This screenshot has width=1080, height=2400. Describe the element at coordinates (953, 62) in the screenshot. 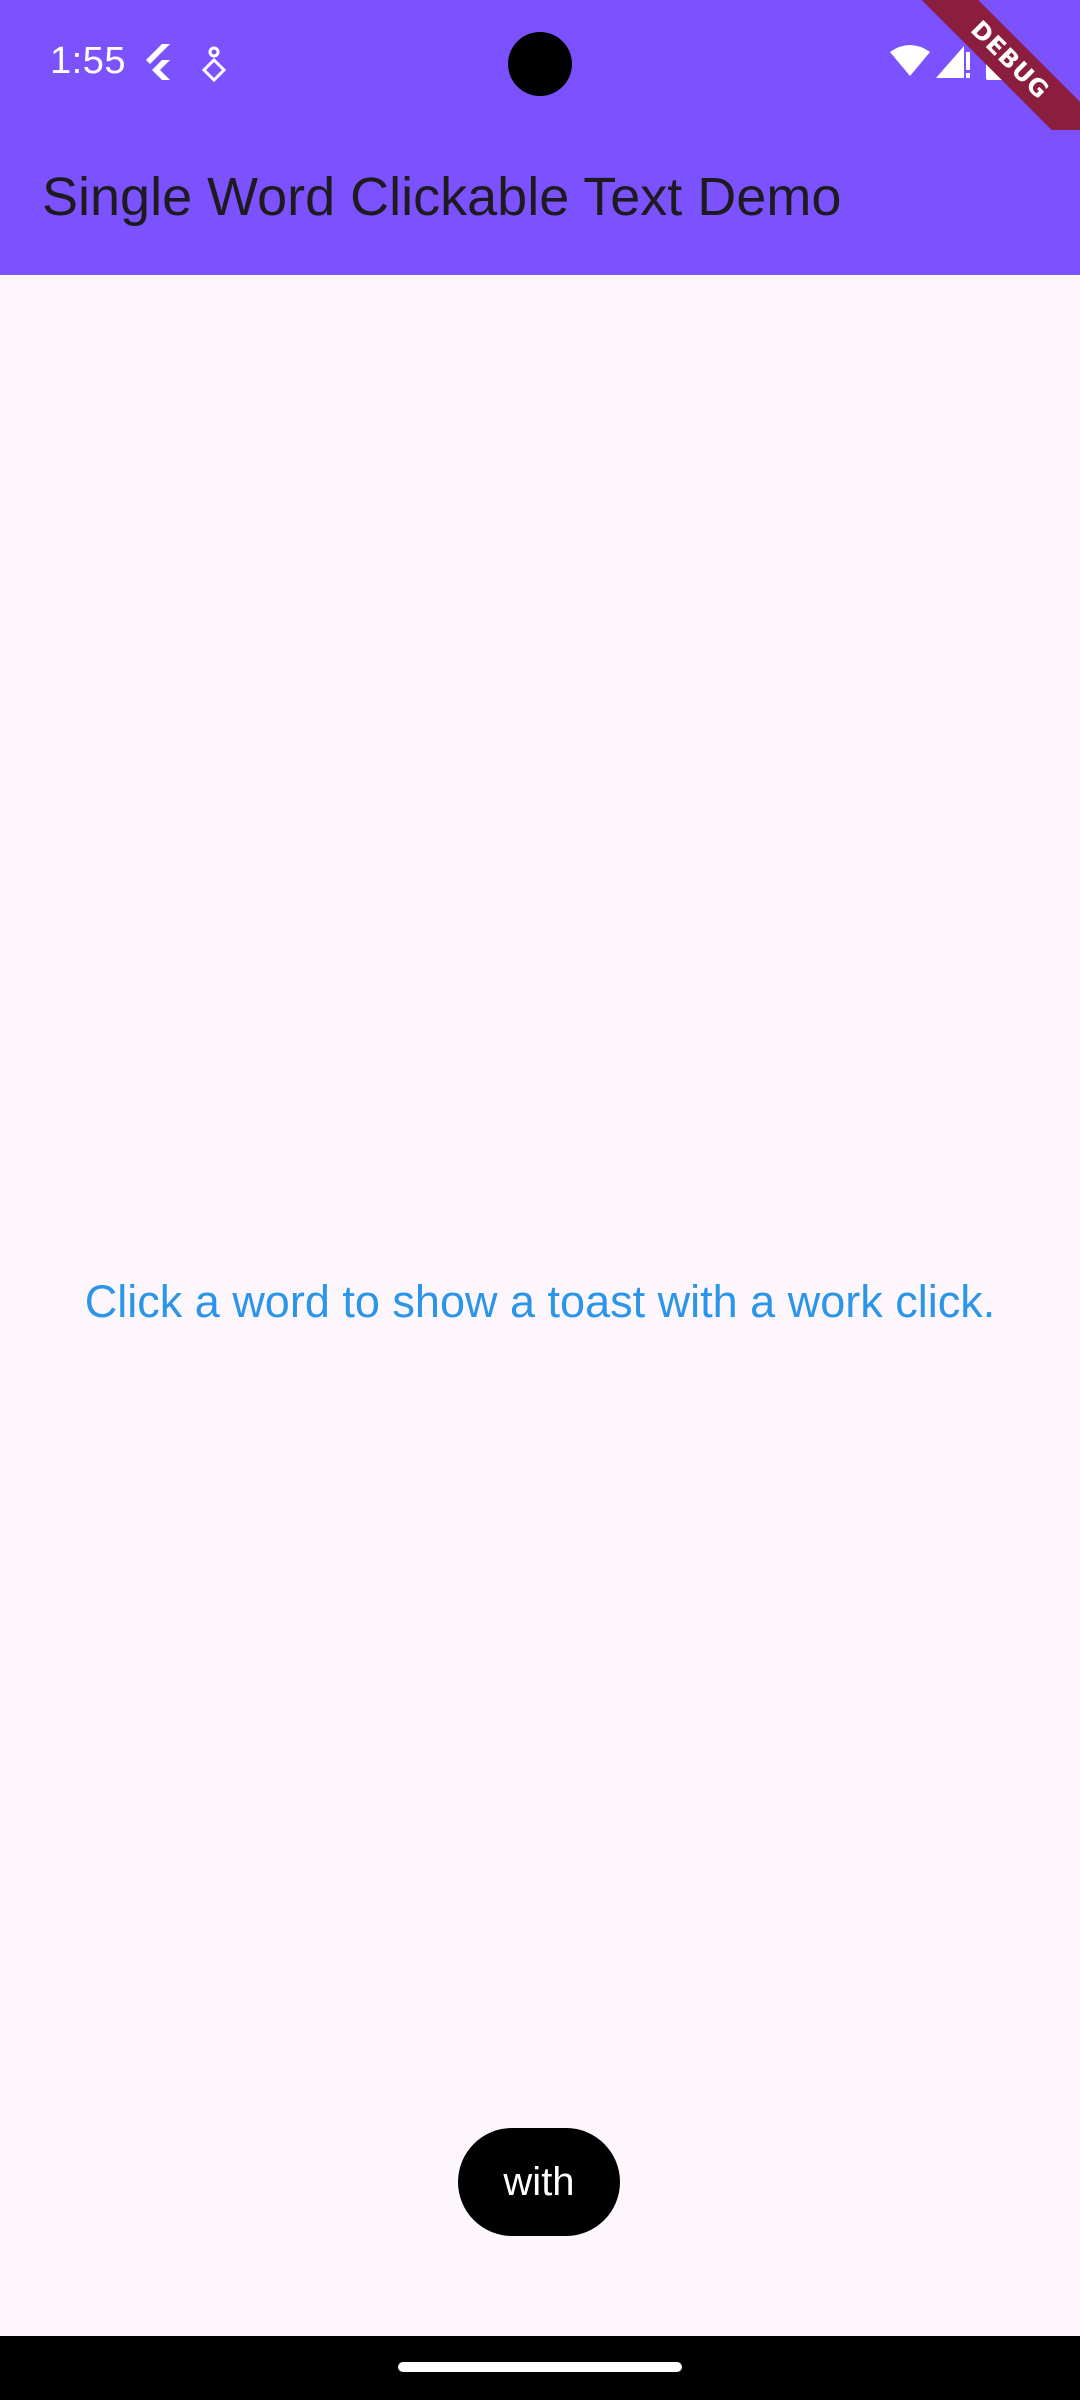

I see `cell-signal-icon` at that location.